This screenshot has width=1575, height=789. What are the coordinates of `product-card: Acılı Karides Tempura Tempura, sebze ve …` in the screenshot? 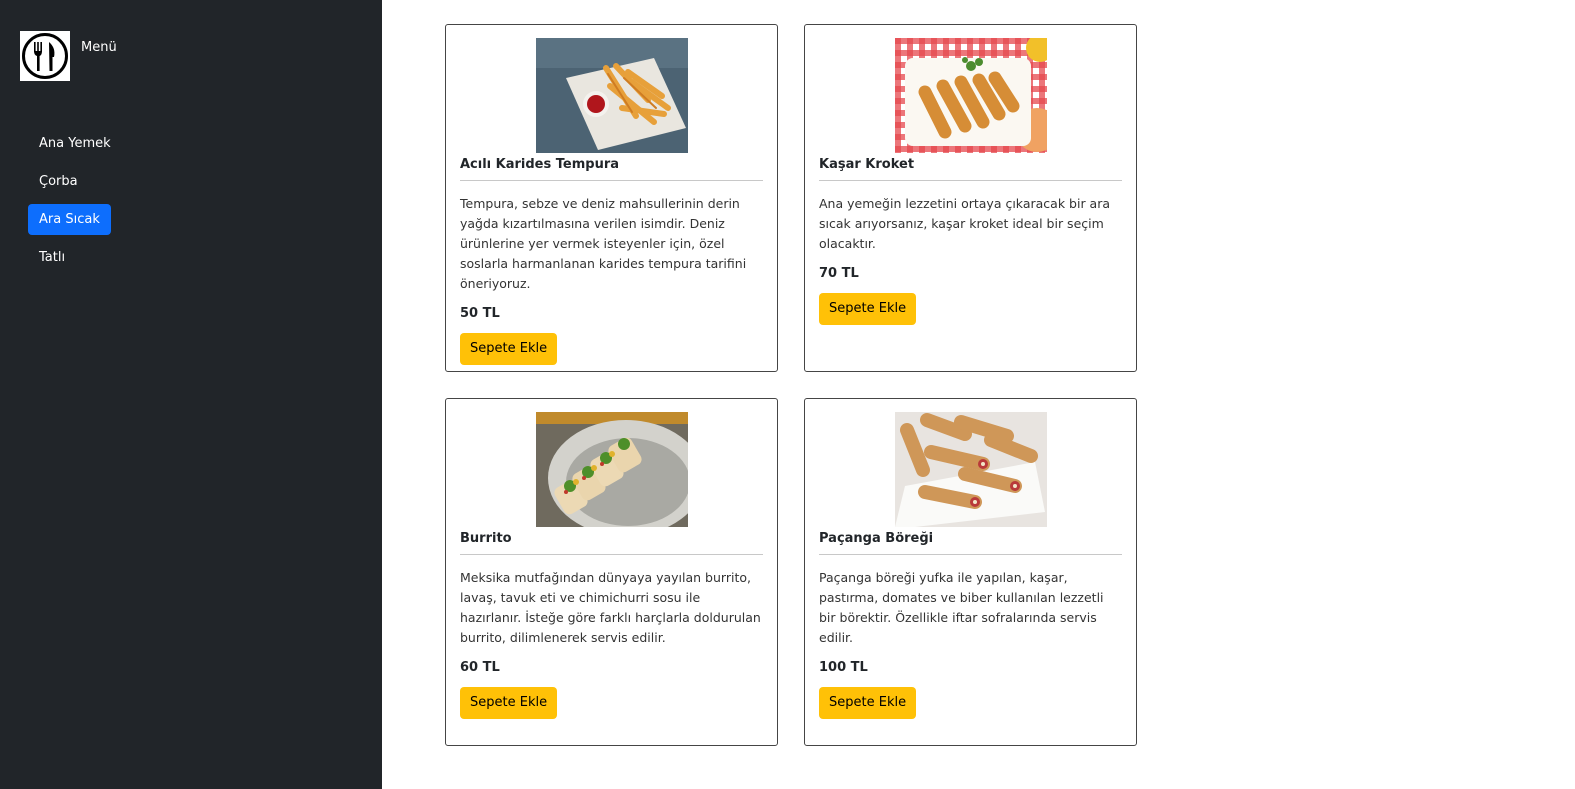 It's located at (611, 198).